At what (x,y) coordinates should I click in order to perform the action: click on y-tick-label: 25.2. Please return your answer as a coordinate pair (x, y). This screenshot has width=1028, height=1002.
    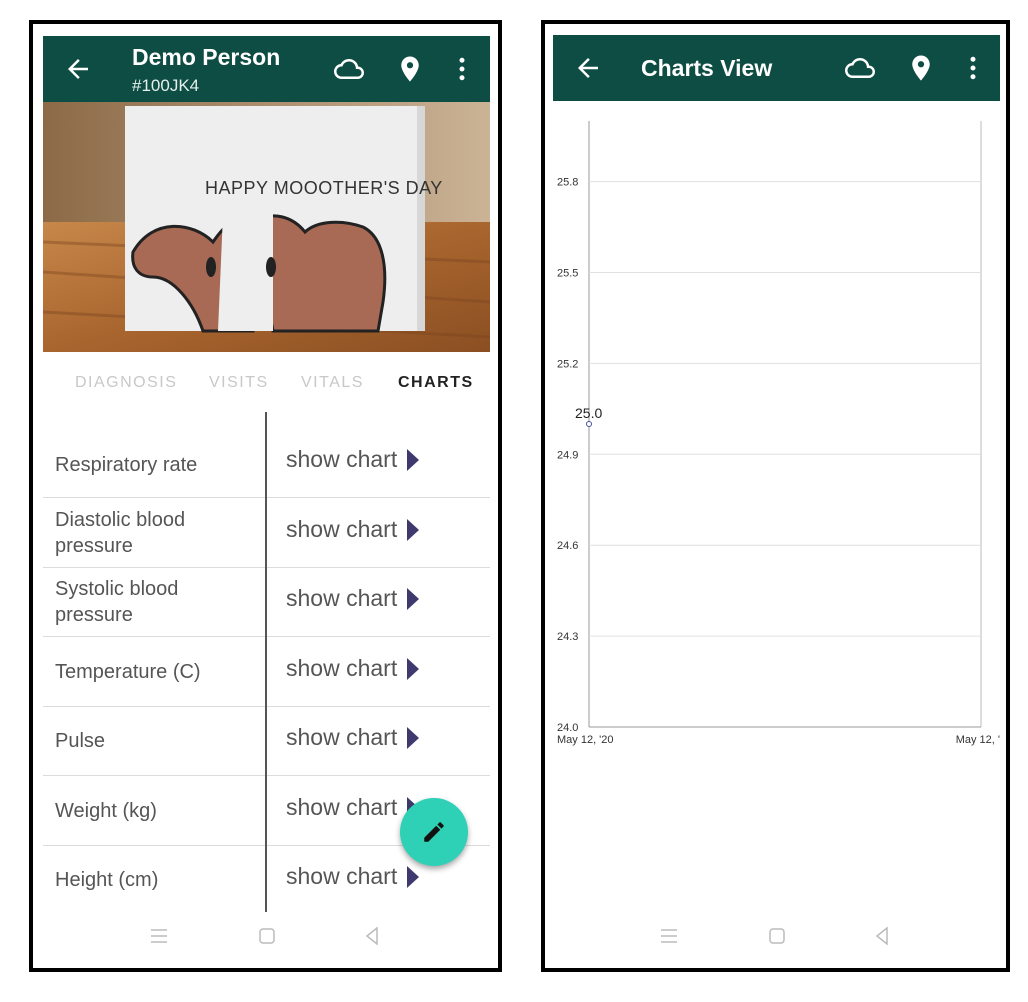
    Looking at the image, I should click on (567, 364).